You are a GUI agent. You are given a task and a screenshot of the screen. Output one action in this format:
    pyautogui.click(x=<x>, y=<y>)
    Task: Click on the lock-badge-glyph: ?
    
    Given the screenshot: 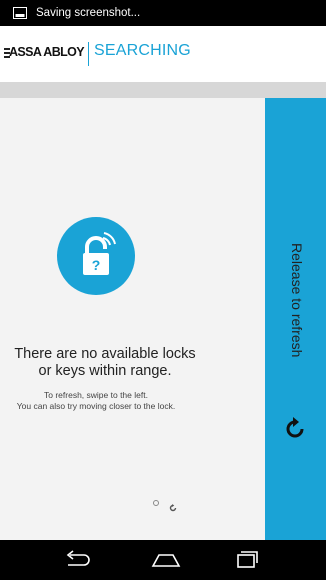 What is the action you would take?
    pyautogui.click(x=96, y=265)
    